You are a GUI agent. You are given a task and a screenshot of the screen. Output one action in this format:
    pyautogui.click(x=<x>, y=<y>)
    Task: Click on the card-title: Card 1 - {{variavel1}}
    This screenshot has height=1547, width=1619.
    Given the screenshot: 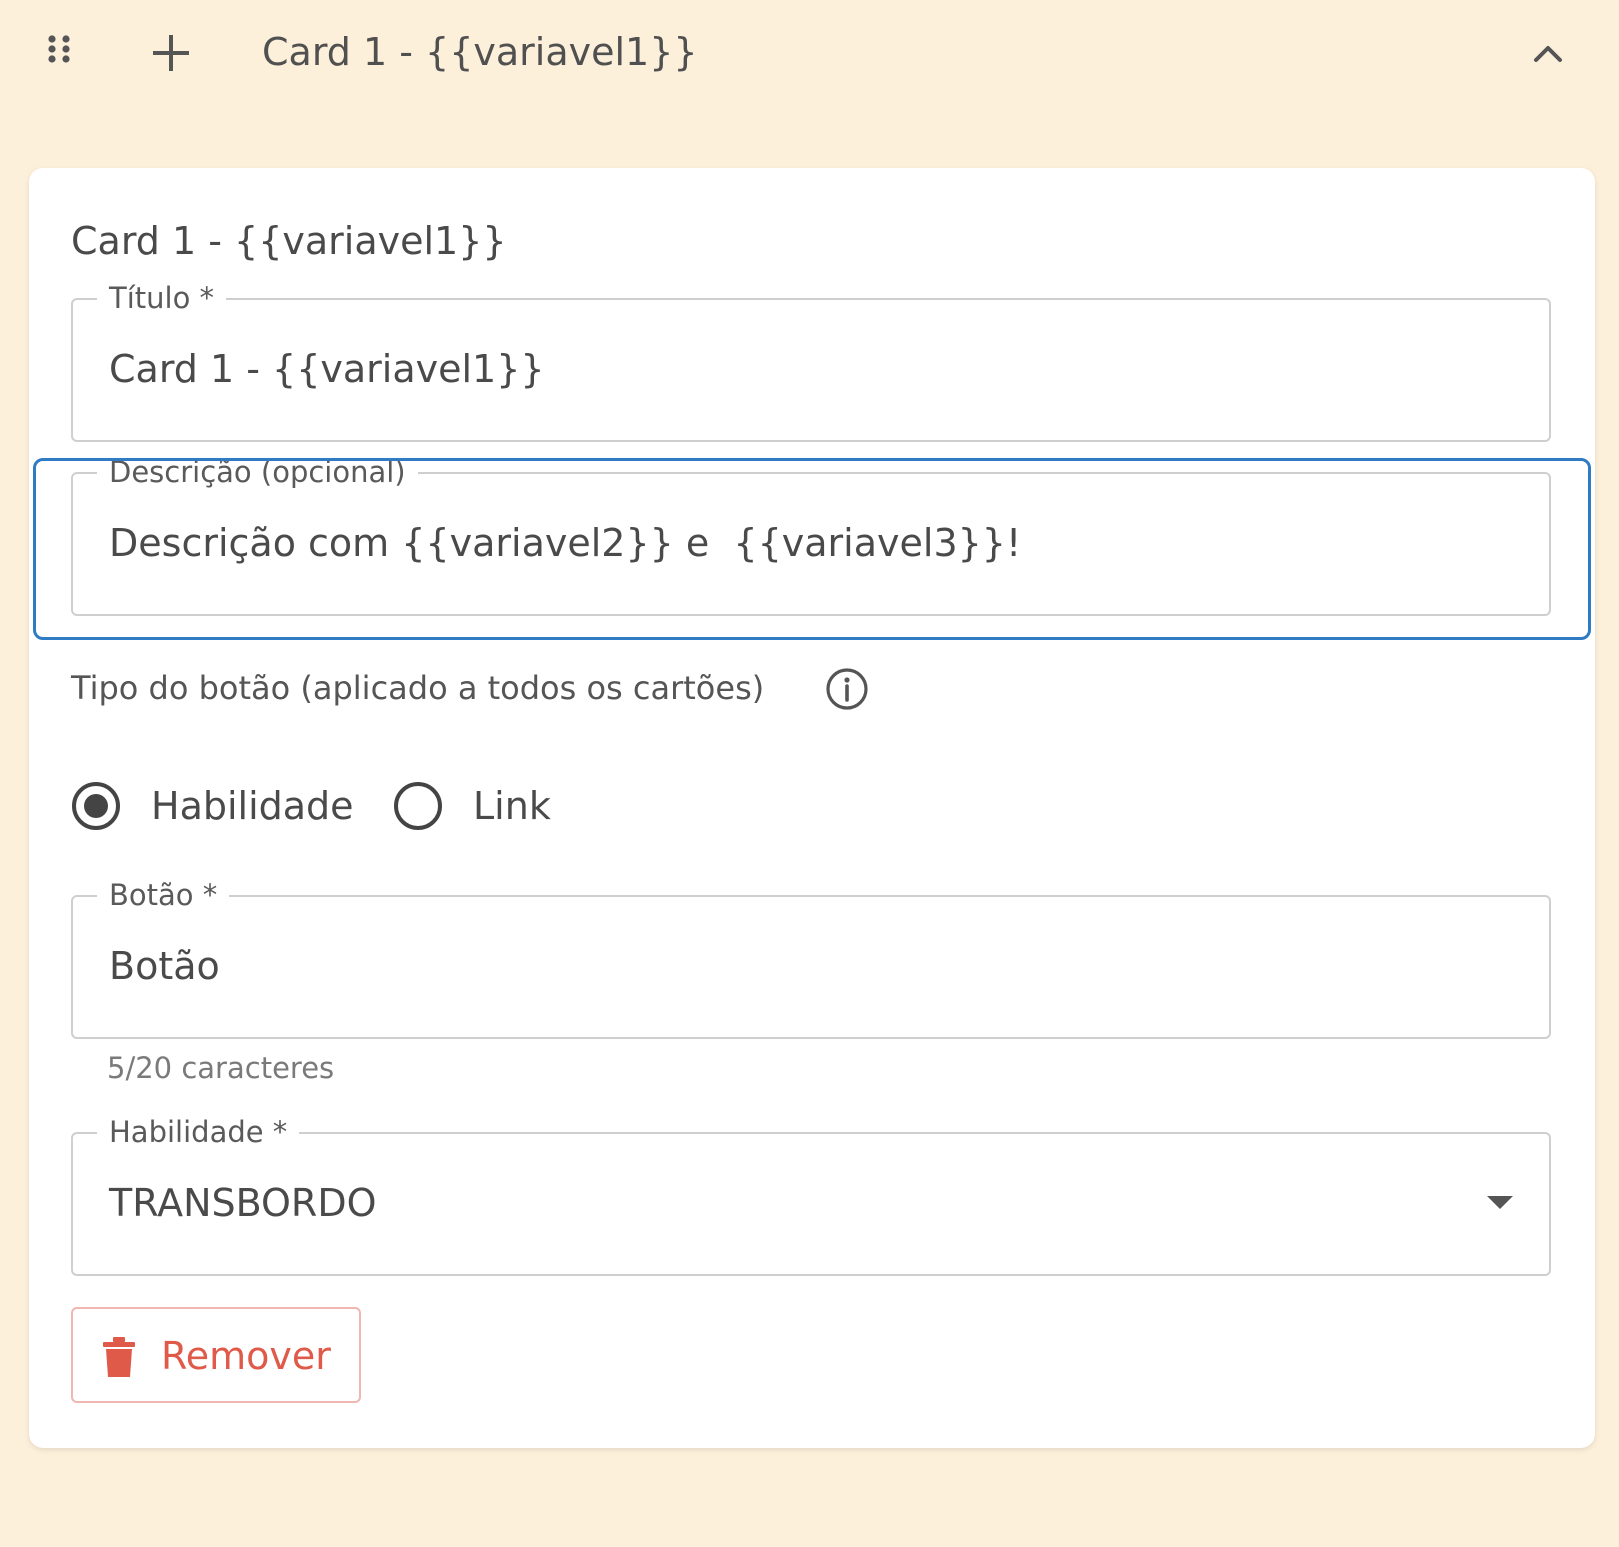 What is the action you would take?
    pyautogui.click(x=289, y=241)
    